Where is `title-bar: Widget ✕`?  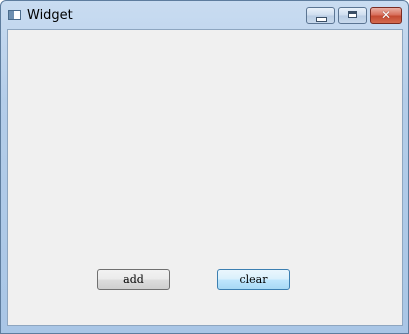
title-bar: Widget ✕ is located at coordinates (204, 14).